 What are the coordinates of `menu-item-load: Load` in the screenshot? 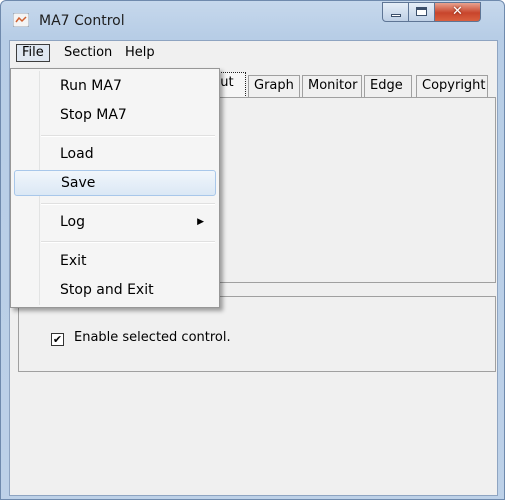 It's located at (115, 154).